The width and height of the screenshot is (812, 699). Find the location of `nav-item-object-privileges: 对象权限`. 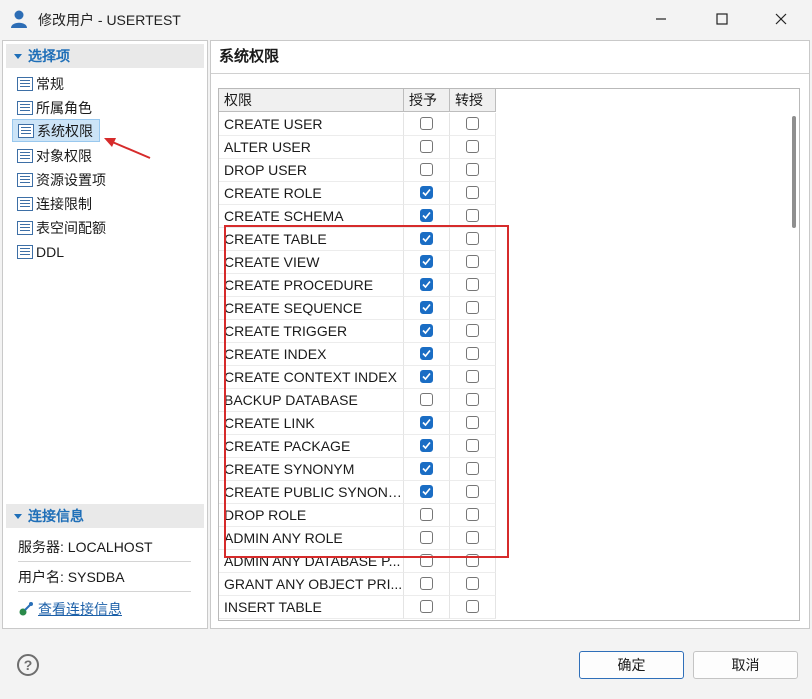

nav-item-object-privileges: 对象权限 is located at coordinates (55, 155).